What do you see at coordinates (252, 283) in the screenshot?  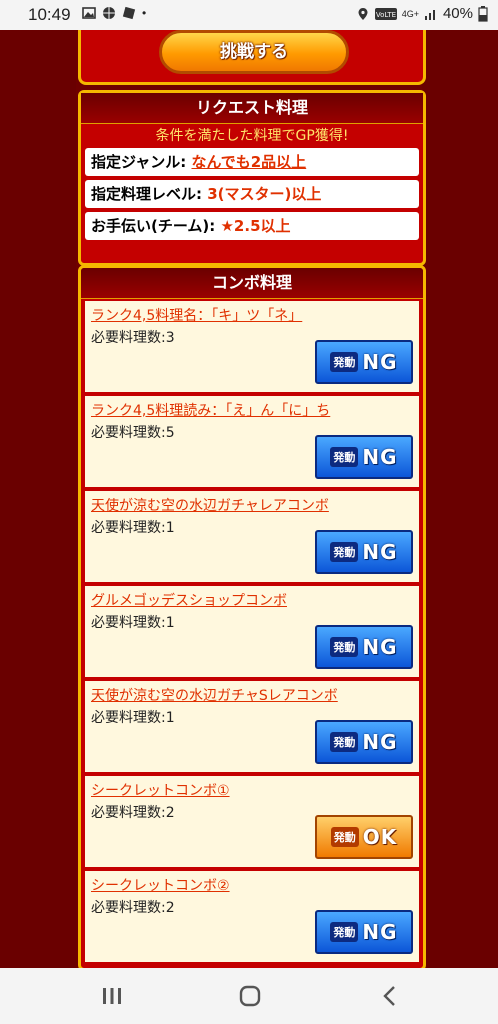 I see `combo-title: コンボ料理` at bounding box center [252, 283].